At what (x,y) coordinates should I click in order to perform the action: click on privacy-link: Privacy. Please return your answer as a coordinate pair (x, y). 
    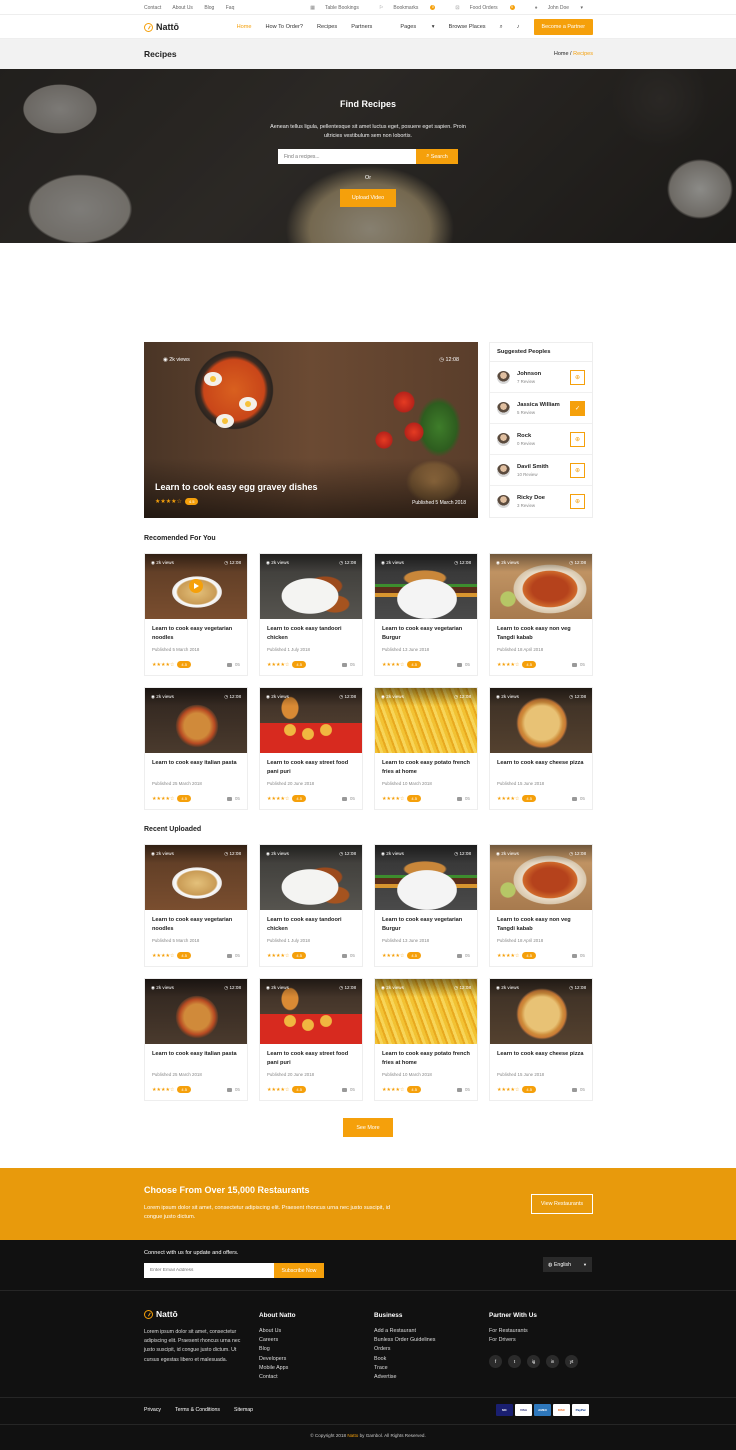
    Looking at the image, I should click on (152, 1410).